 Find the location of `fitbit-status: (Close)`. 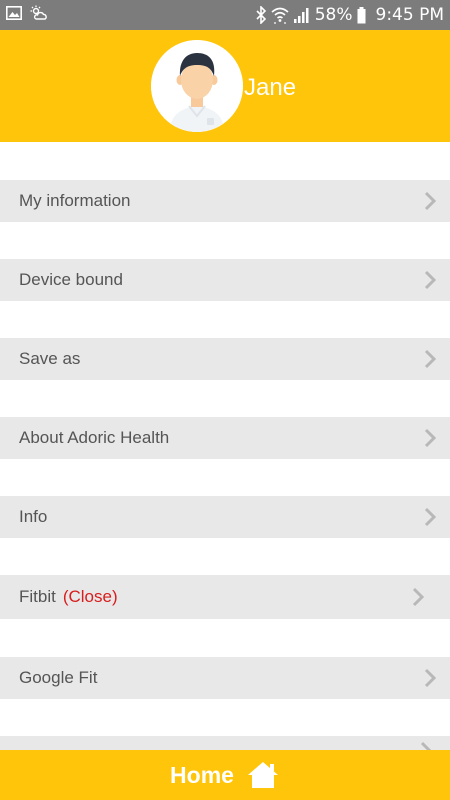

fitbit-status: (Close) is located at coordinates (90, 596).